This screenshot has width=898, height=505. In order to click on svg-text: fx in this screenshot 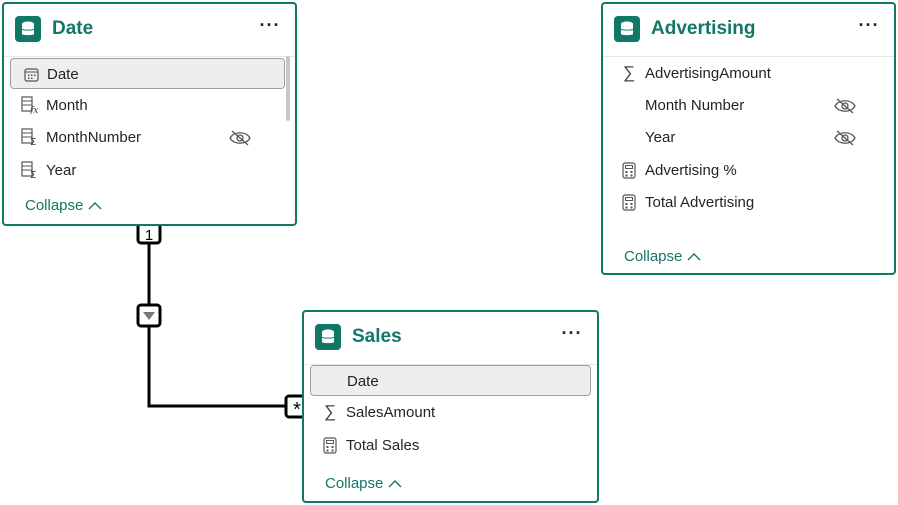, I will do `click(33, 110)`.